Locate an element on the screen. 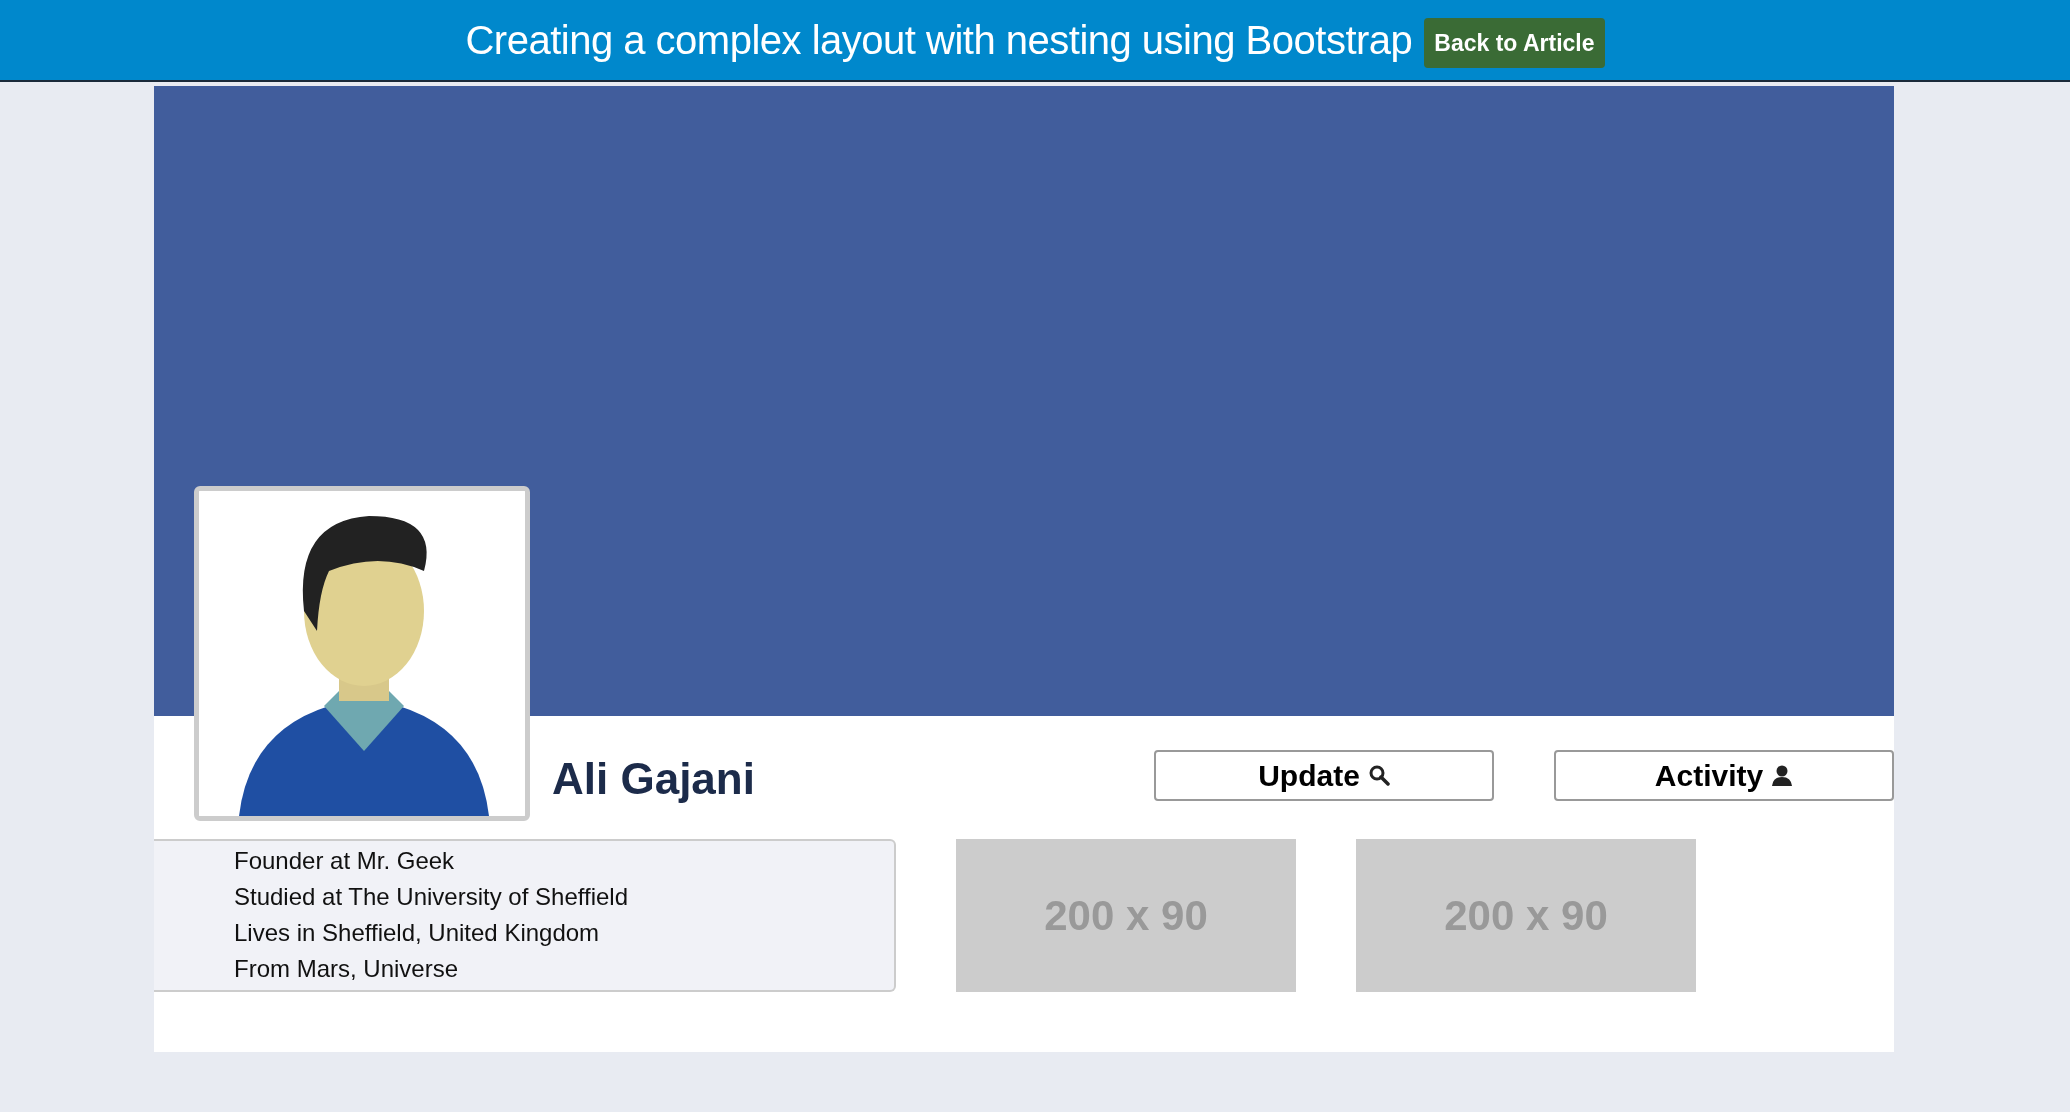 The height and width of the screenshot is (1112, 2070). person-icon is located at coordinates (1782, 775).